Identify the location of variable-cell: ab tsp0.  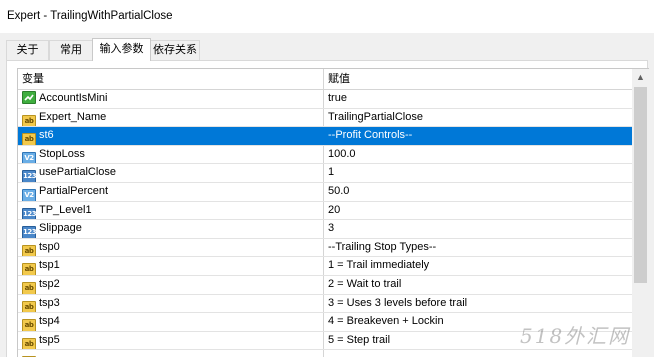
(171, 247).